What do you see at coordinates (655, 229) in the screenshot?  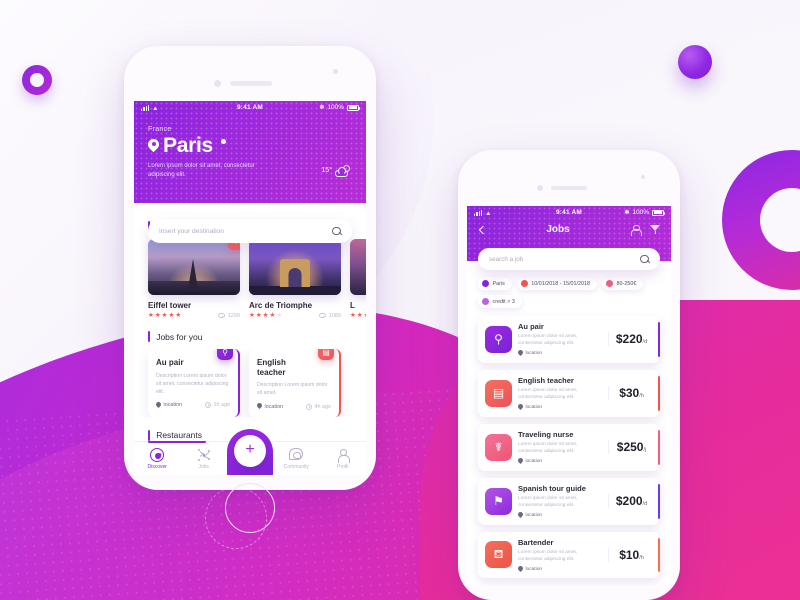 I see `funnel-filter-icon` at bounding box center [655, 229].